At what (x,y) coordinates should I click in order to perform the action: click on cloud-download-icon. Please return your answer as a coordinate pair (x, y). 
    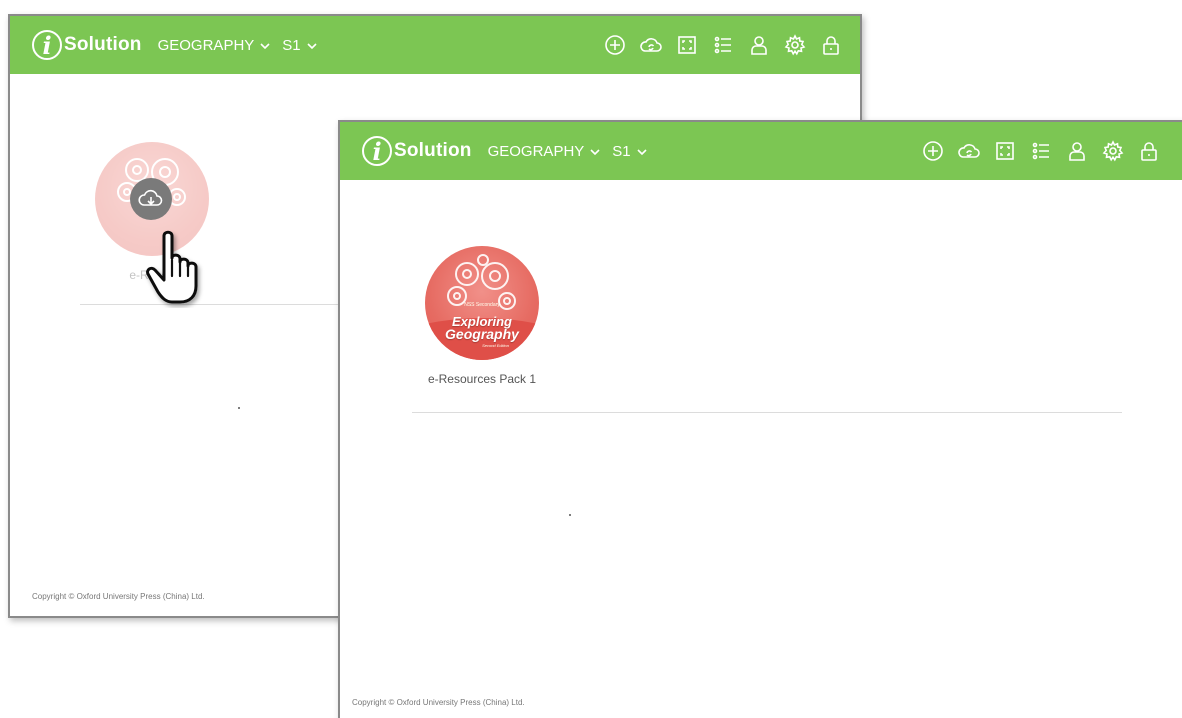
    Looking at the image, I should click on (150, 197).